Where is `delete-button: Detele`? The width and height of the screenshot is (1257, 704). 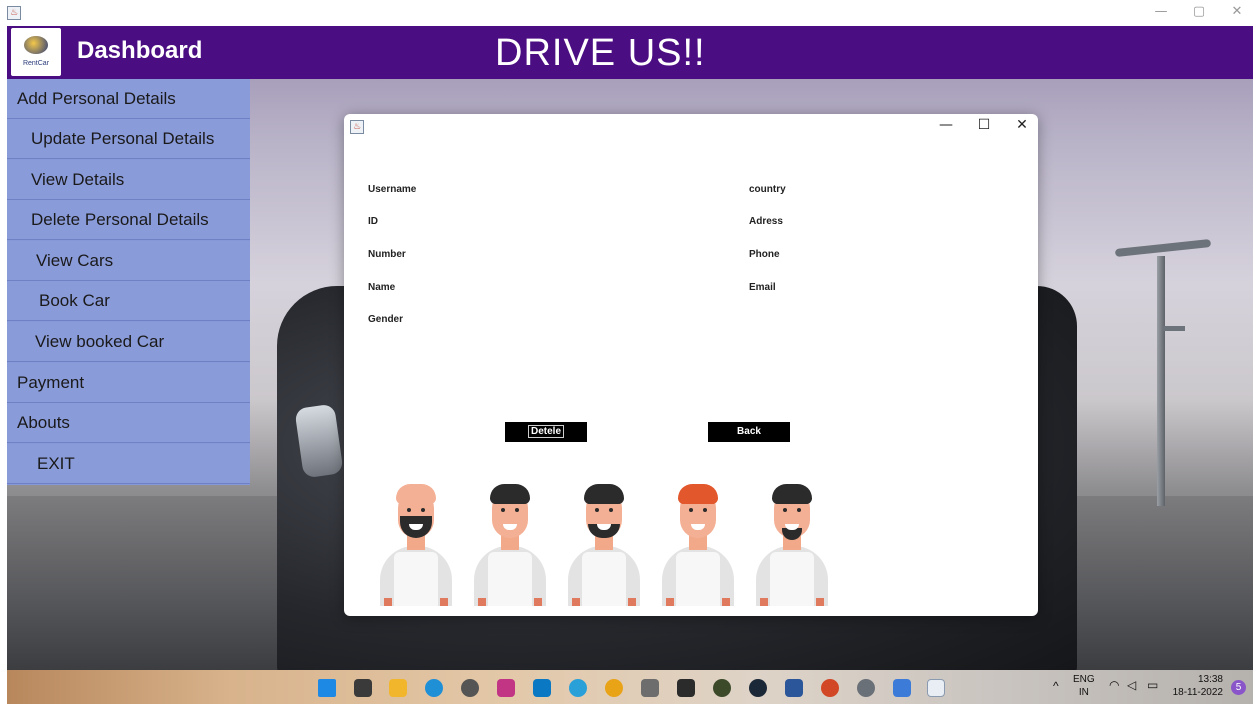
delete-button: Detele is located at coordinates (546, 432).